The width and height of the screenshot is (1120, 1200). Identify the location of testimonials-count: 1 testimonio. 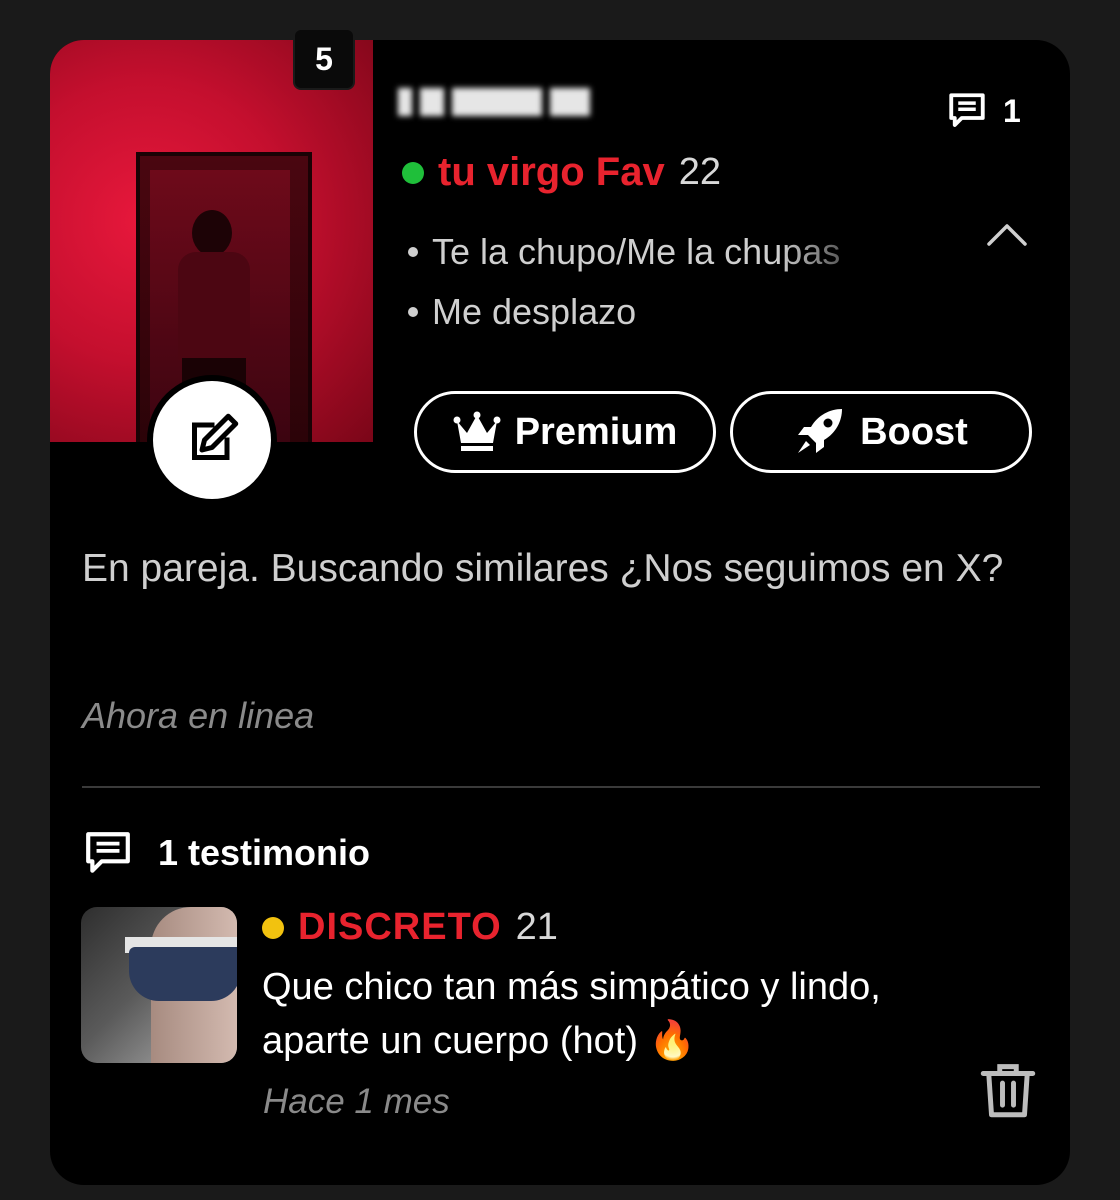
(264, 852).